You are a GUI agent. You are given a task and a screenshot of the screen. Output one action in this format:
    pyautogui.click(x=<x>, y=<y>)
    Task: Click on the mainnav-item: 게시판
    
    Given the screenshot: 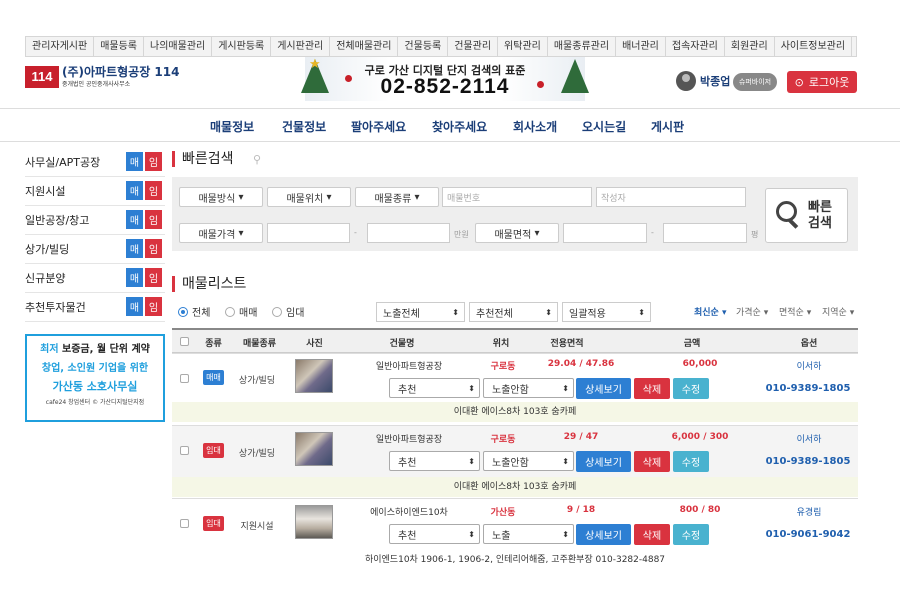 What is the action you would take?
    pyautogui.click(x=667, y=126)
    